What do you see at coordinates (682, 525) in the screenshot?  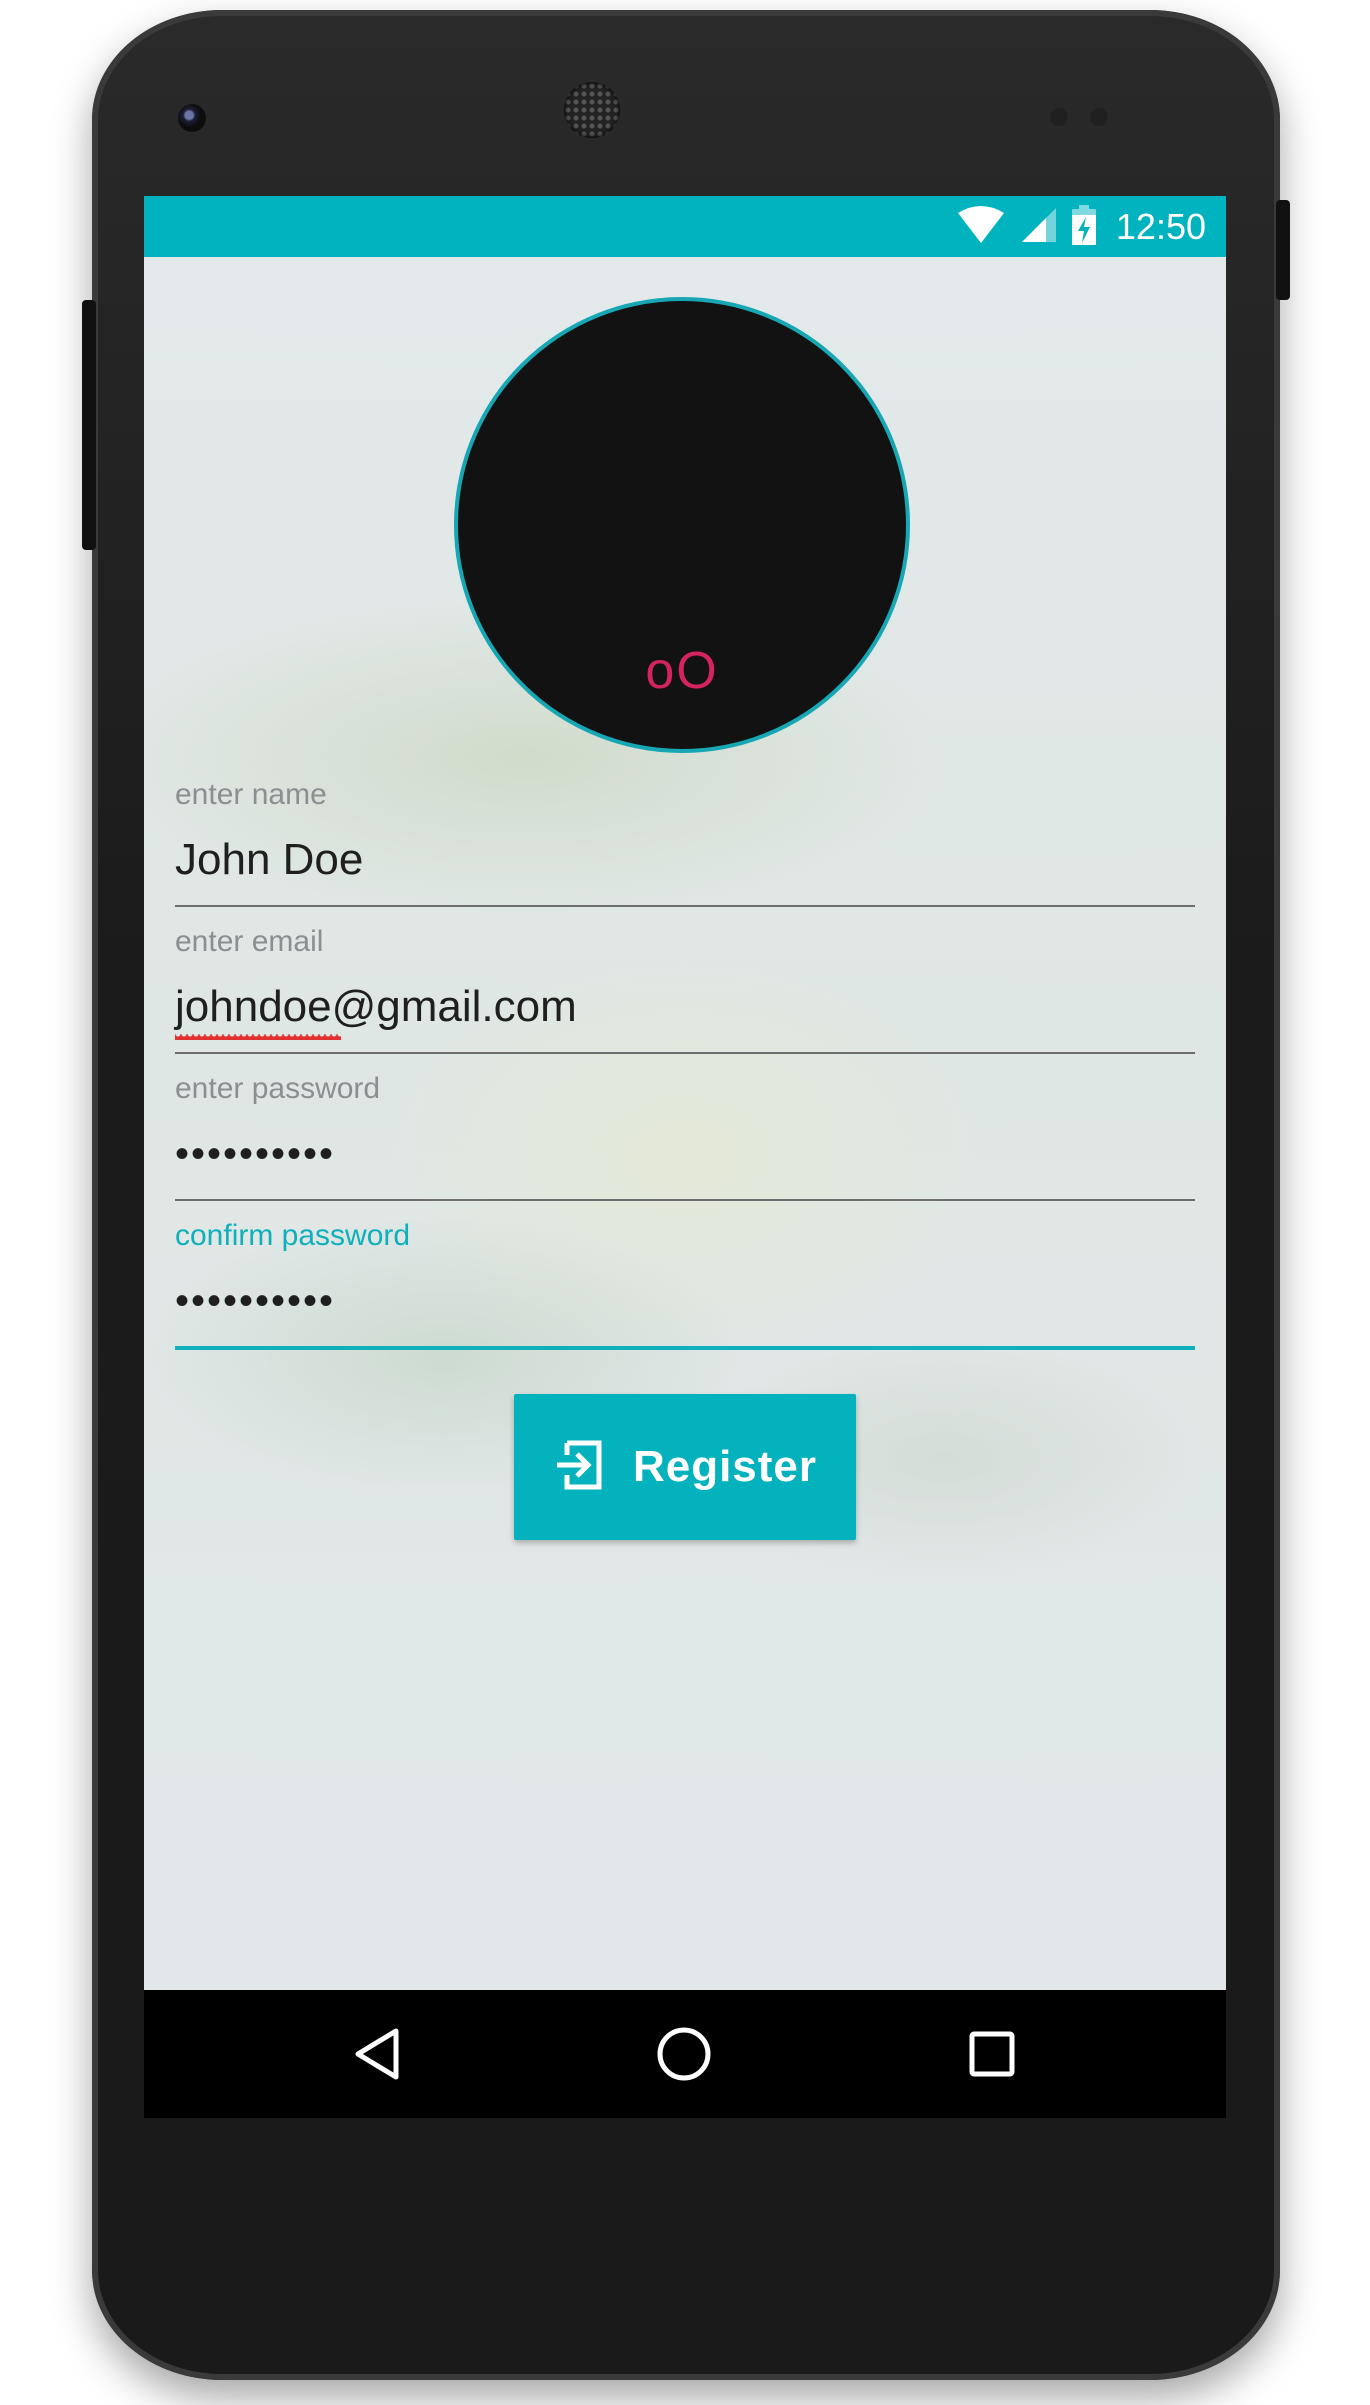 I see `profile-avatar: oO` at bounding box center [682, 525].